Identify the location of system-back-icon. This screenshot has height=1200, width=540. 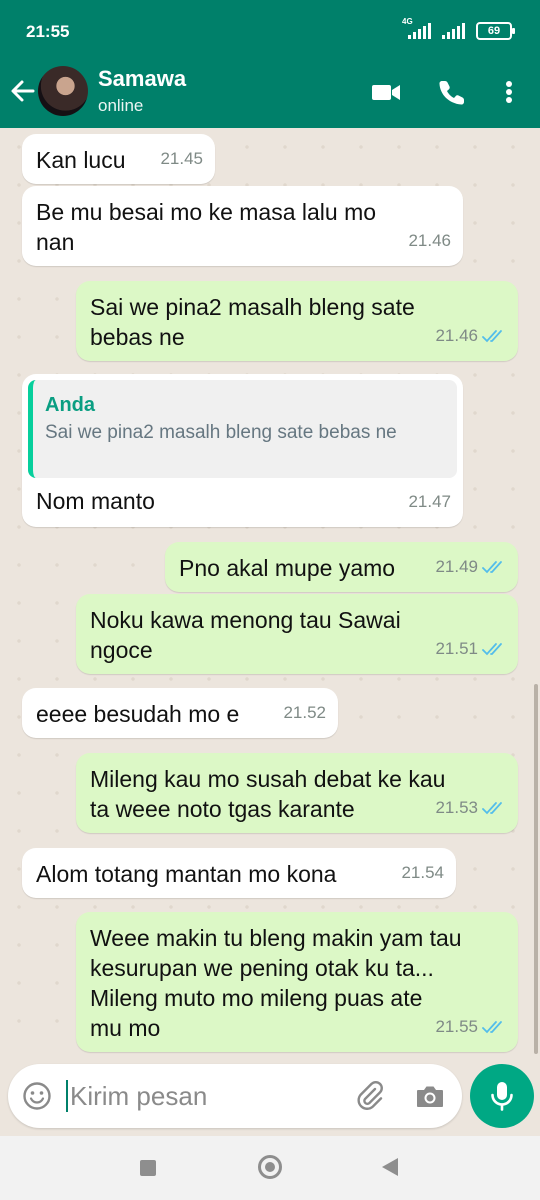
(390, 1167).